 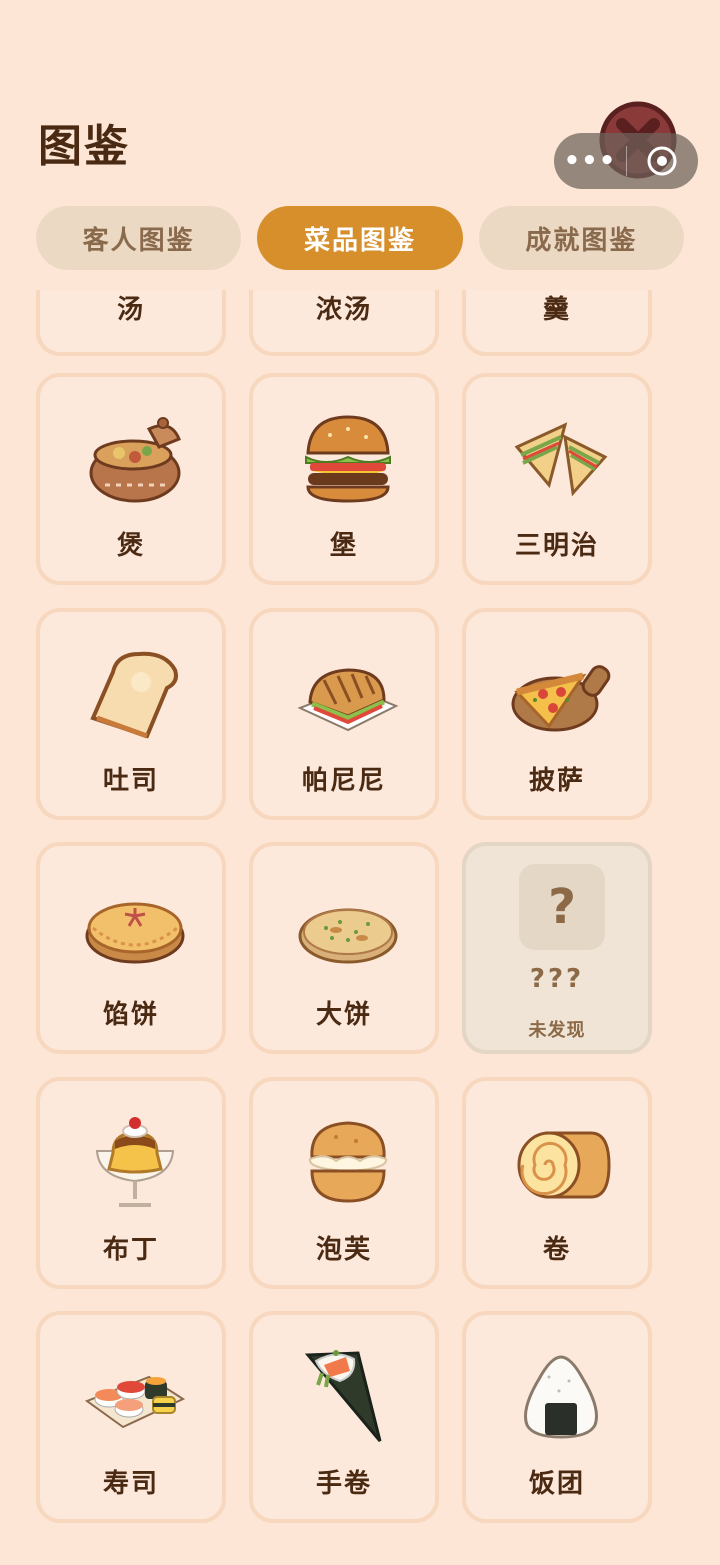 I want to click on dish-card: 手卷, so click(x=344, y=1417).